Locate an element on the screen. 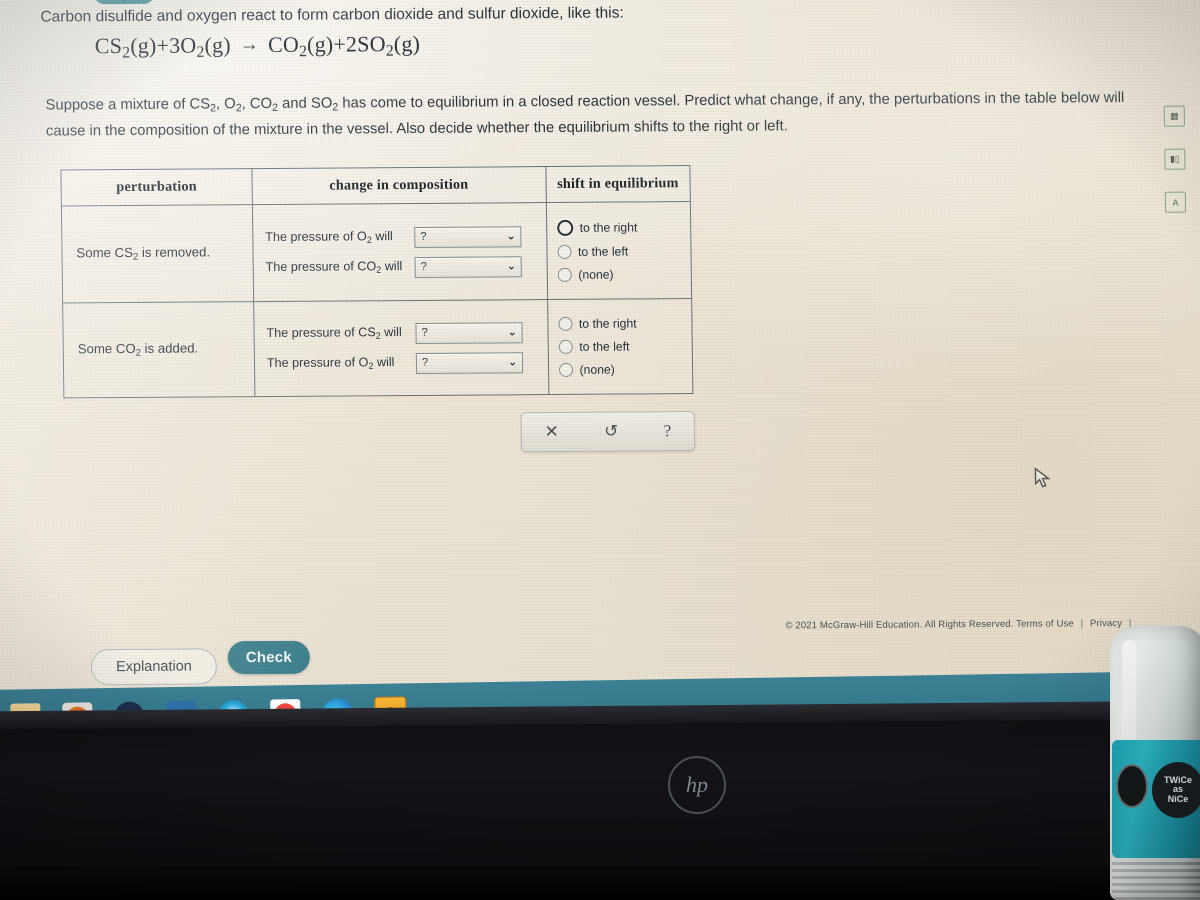 The image size is (1200, 900). help-icon: ? is located at coordinates (668, 431).